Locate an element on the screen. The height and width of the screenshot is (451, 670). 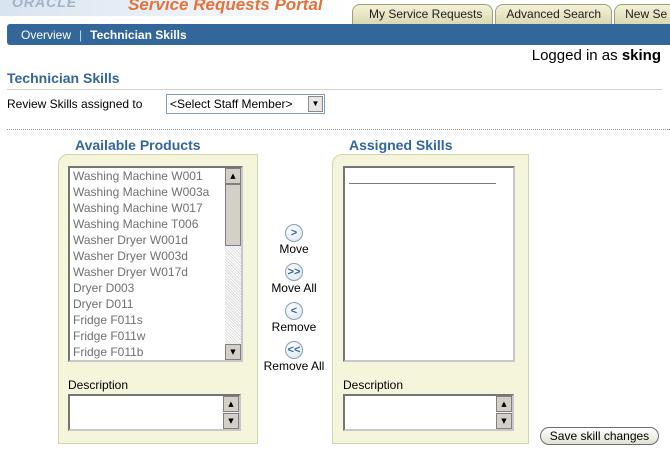
list-item: Fridge F011w is located at coordinates (155, 336).